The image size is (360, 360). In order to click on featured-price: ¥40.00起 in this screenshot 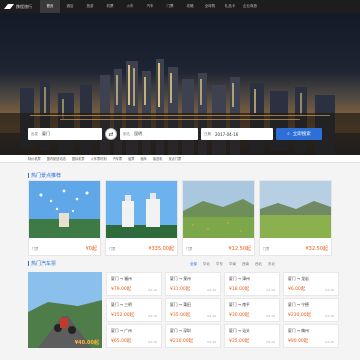, I will do `click(86, 343)`.